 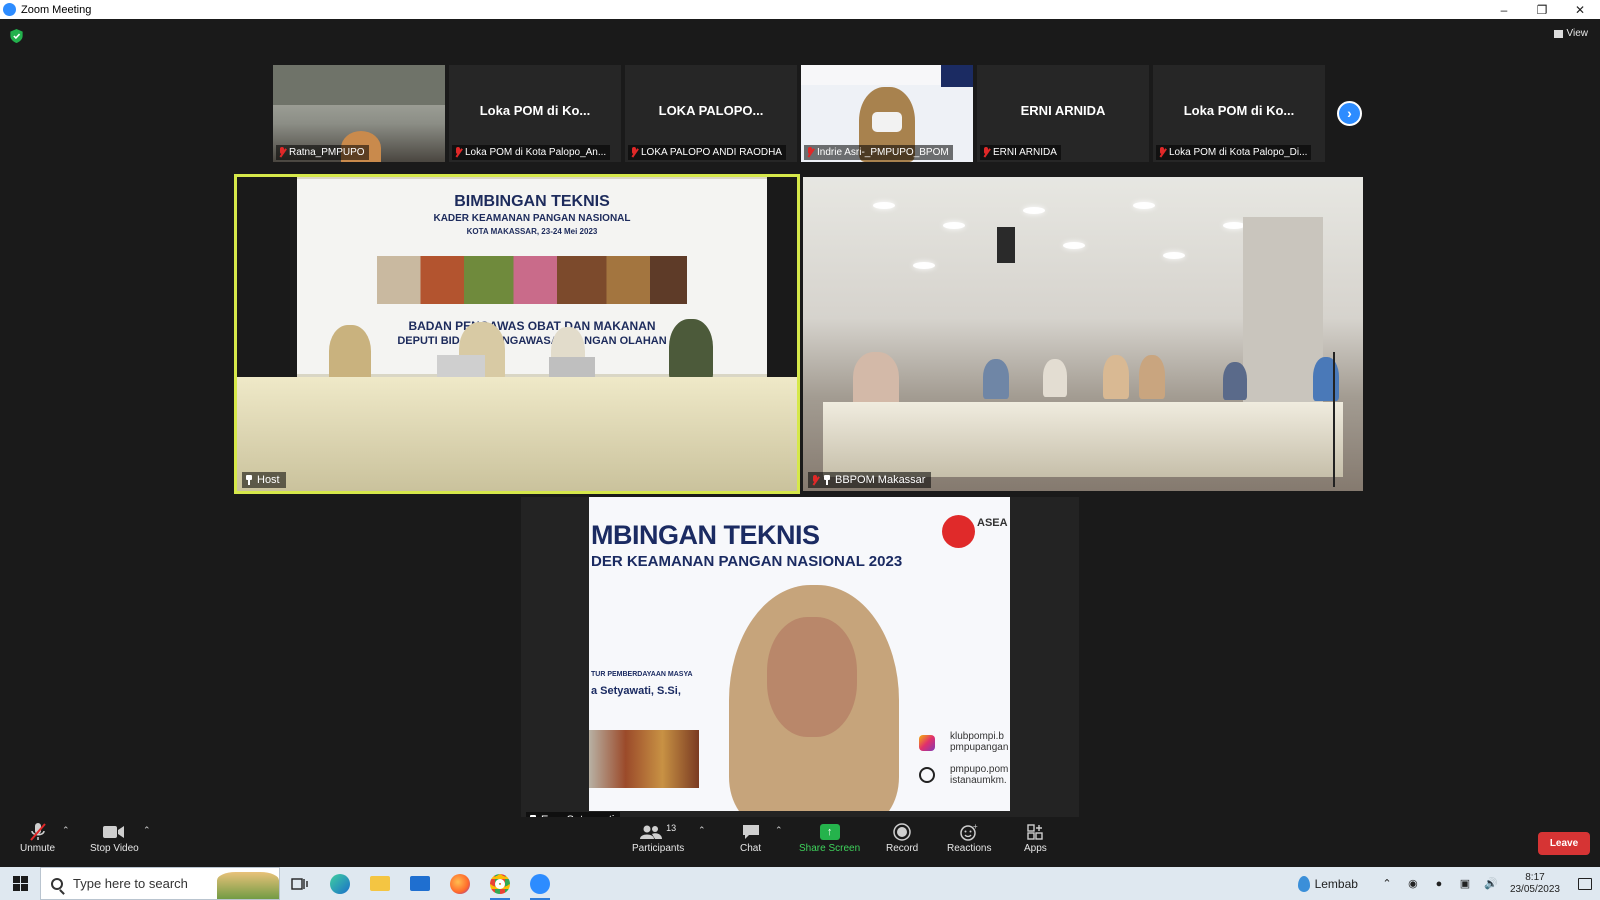 I want to click on system-tray: Lembab ⌃ ◉ ● ▣ 🔊 8:17 23/05/2023, so click(x=1448, y=883).